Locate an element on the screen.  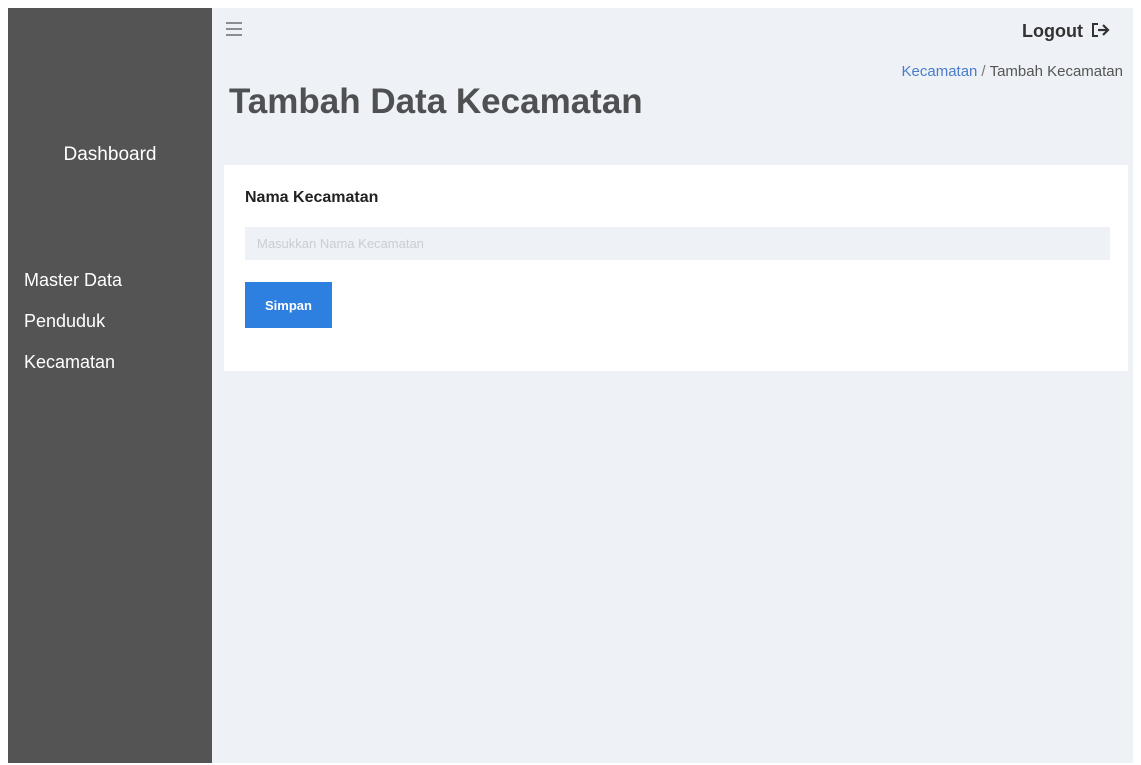
logout-button: Logout is located at coordinates (1066, 31).